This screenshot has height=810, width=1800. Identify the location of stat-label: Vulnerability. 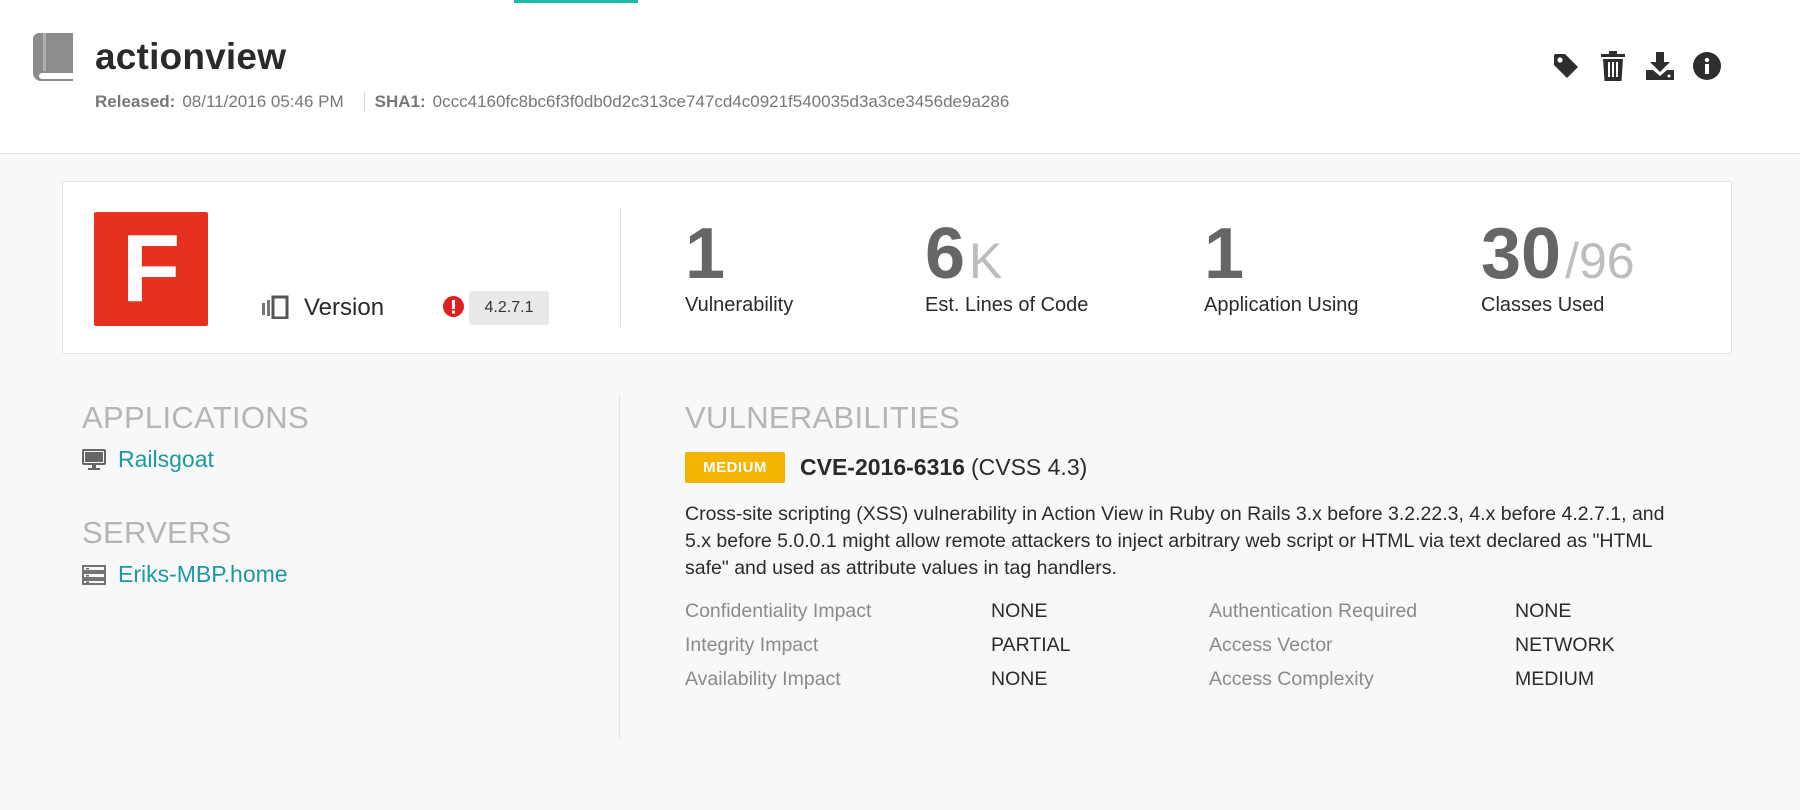
(739, 305).